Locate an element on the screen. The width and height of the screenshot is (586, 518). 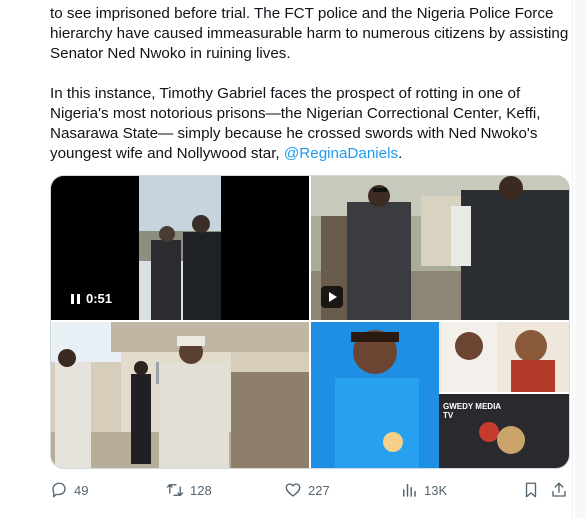
play-icon is located at coordinates (332, 297).